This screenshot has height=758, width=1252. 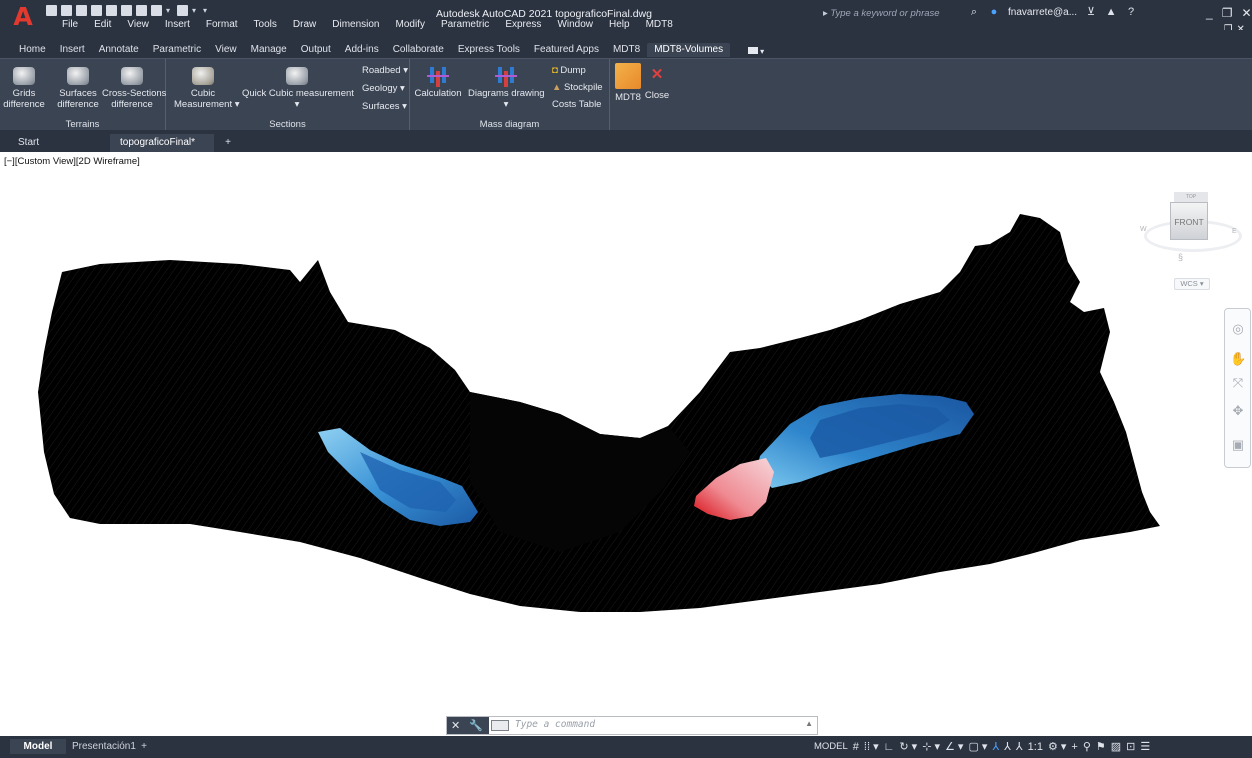 What do you see at coordinates (1234, 231) in the screenshot?
I see `viewcube-east-label: E` at bounding box center [1234, 231].